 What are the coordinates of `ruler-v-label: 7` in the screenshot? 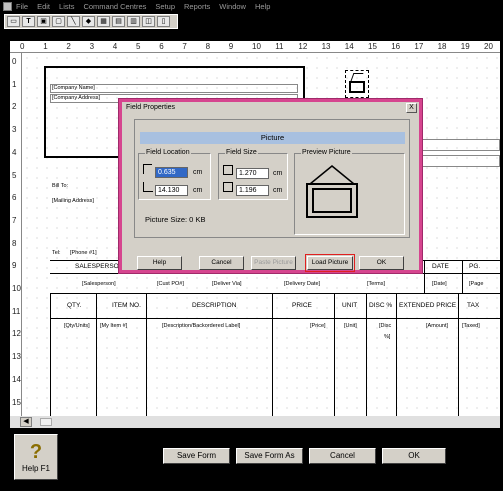 It's located at (14, 220).